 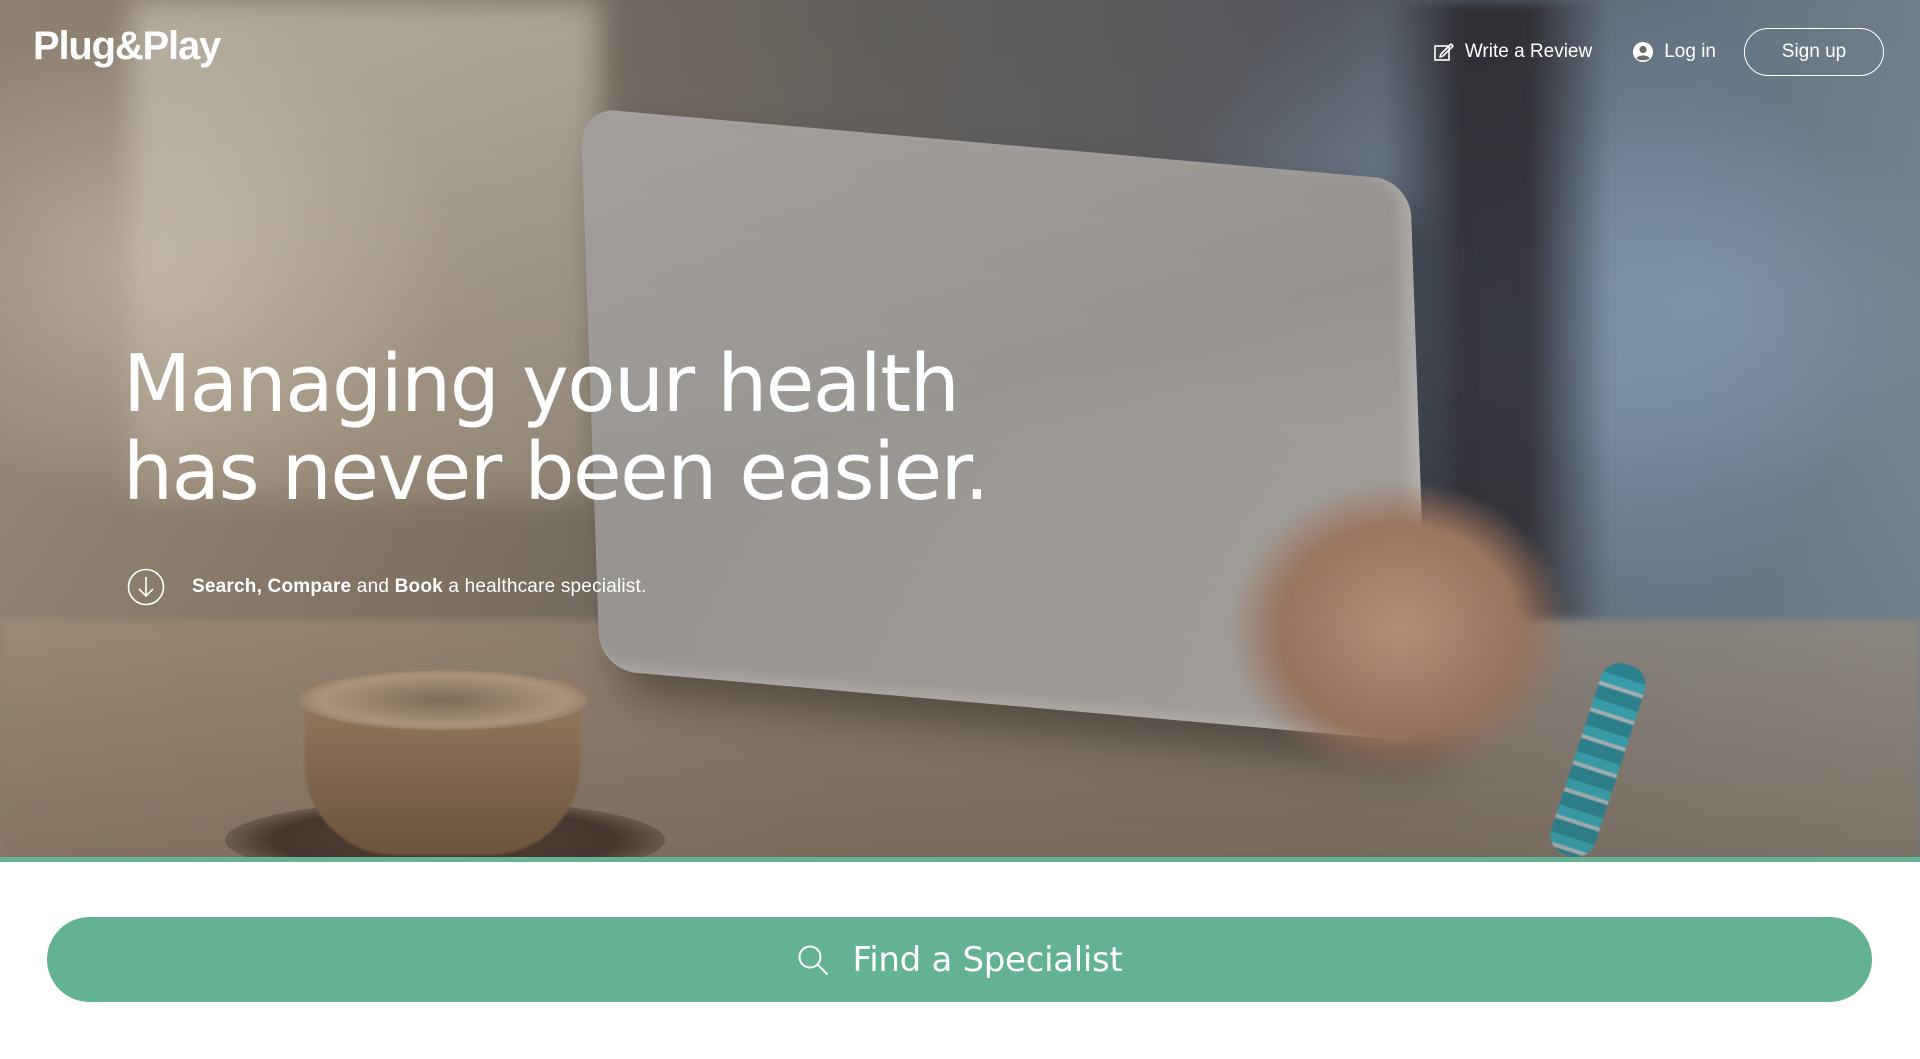 I want to click on accent-stripe, so click(x=960, y=859).